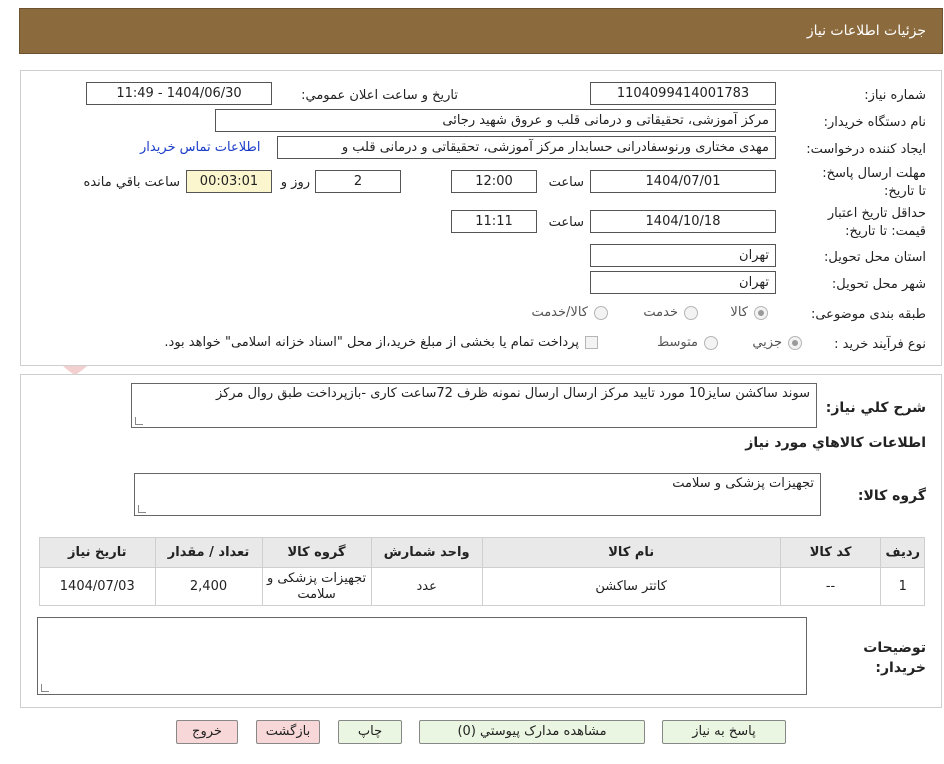  What do you see at coordinates (494, 181) in the screenshot?
I see `reply-time-field: 12:00` at bounding box center [494, 181].